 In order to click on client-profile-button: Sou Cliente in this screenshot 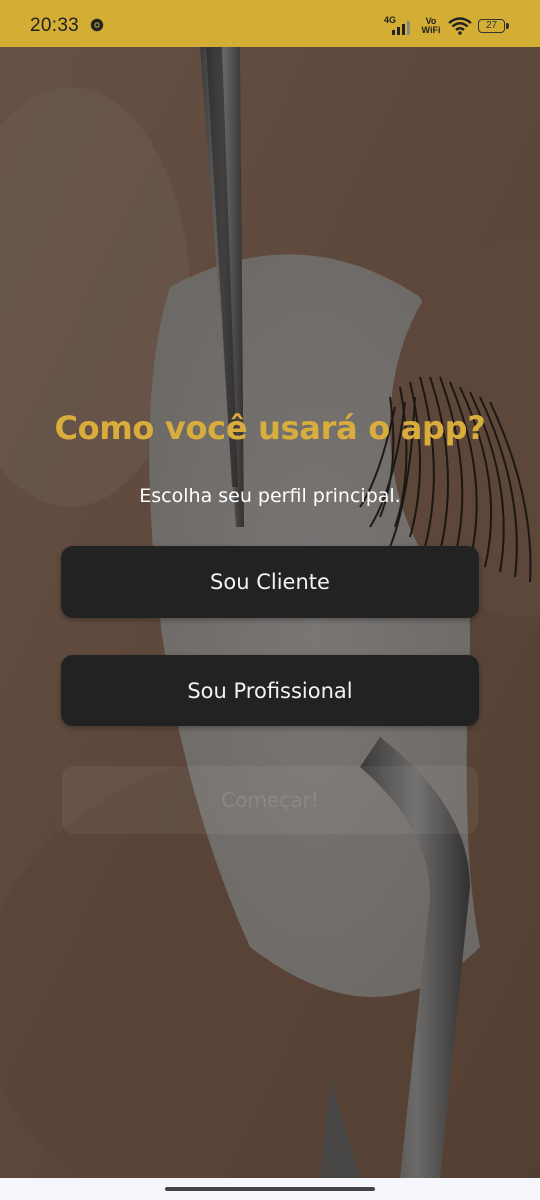, I will do `click(270, 582)`.